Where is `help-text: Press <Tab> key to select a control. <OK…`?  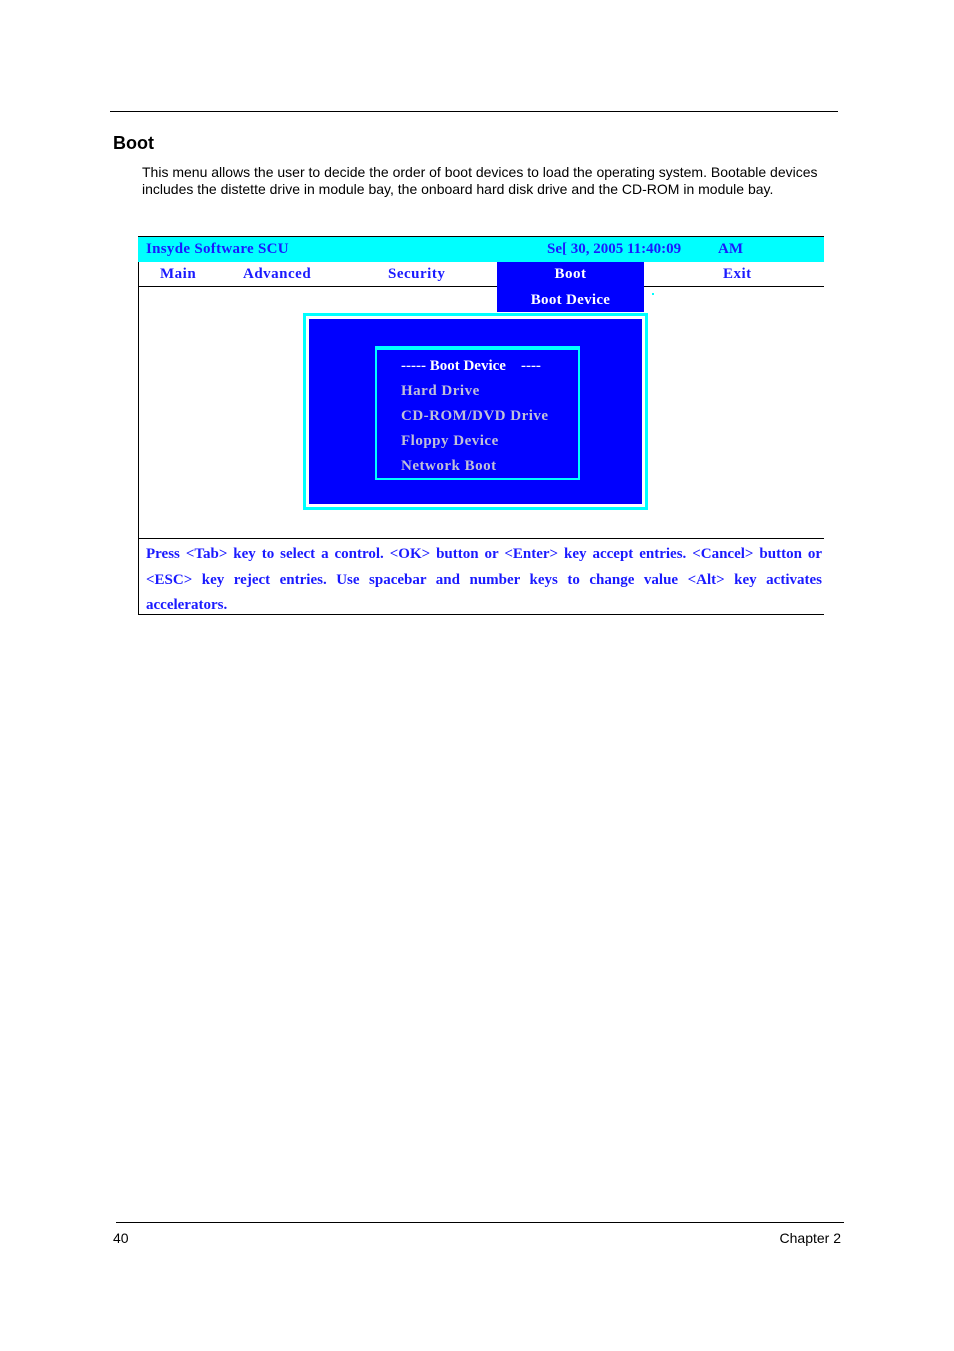 help-text: Press <Tab> key to select a control. <OK… is located at coordinates (484, 579).